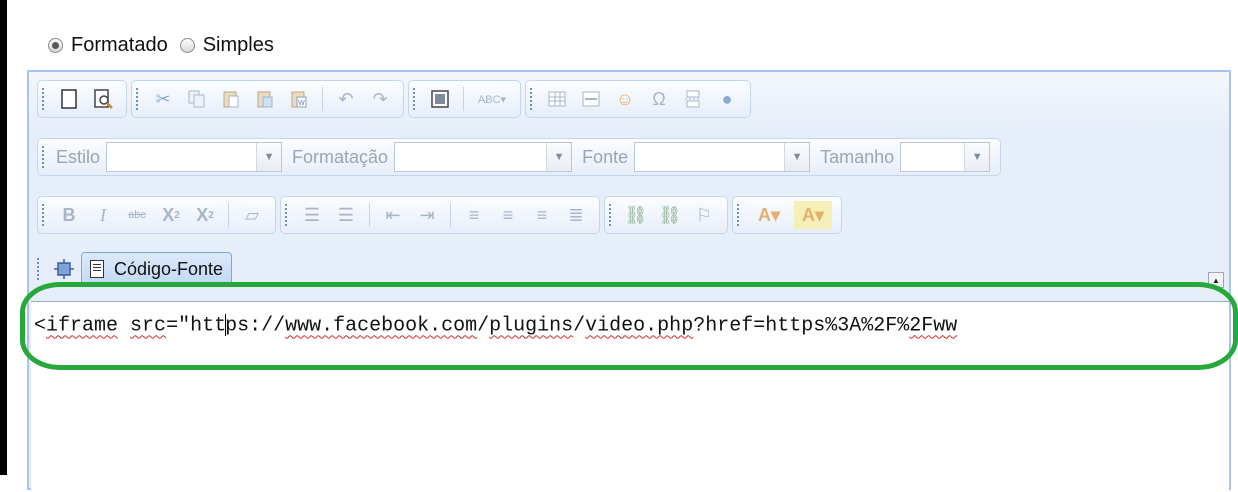 Image resolution: width=1238 pixels, height=492 pixels. I want to click on formatado-radio, so click(55, 45).